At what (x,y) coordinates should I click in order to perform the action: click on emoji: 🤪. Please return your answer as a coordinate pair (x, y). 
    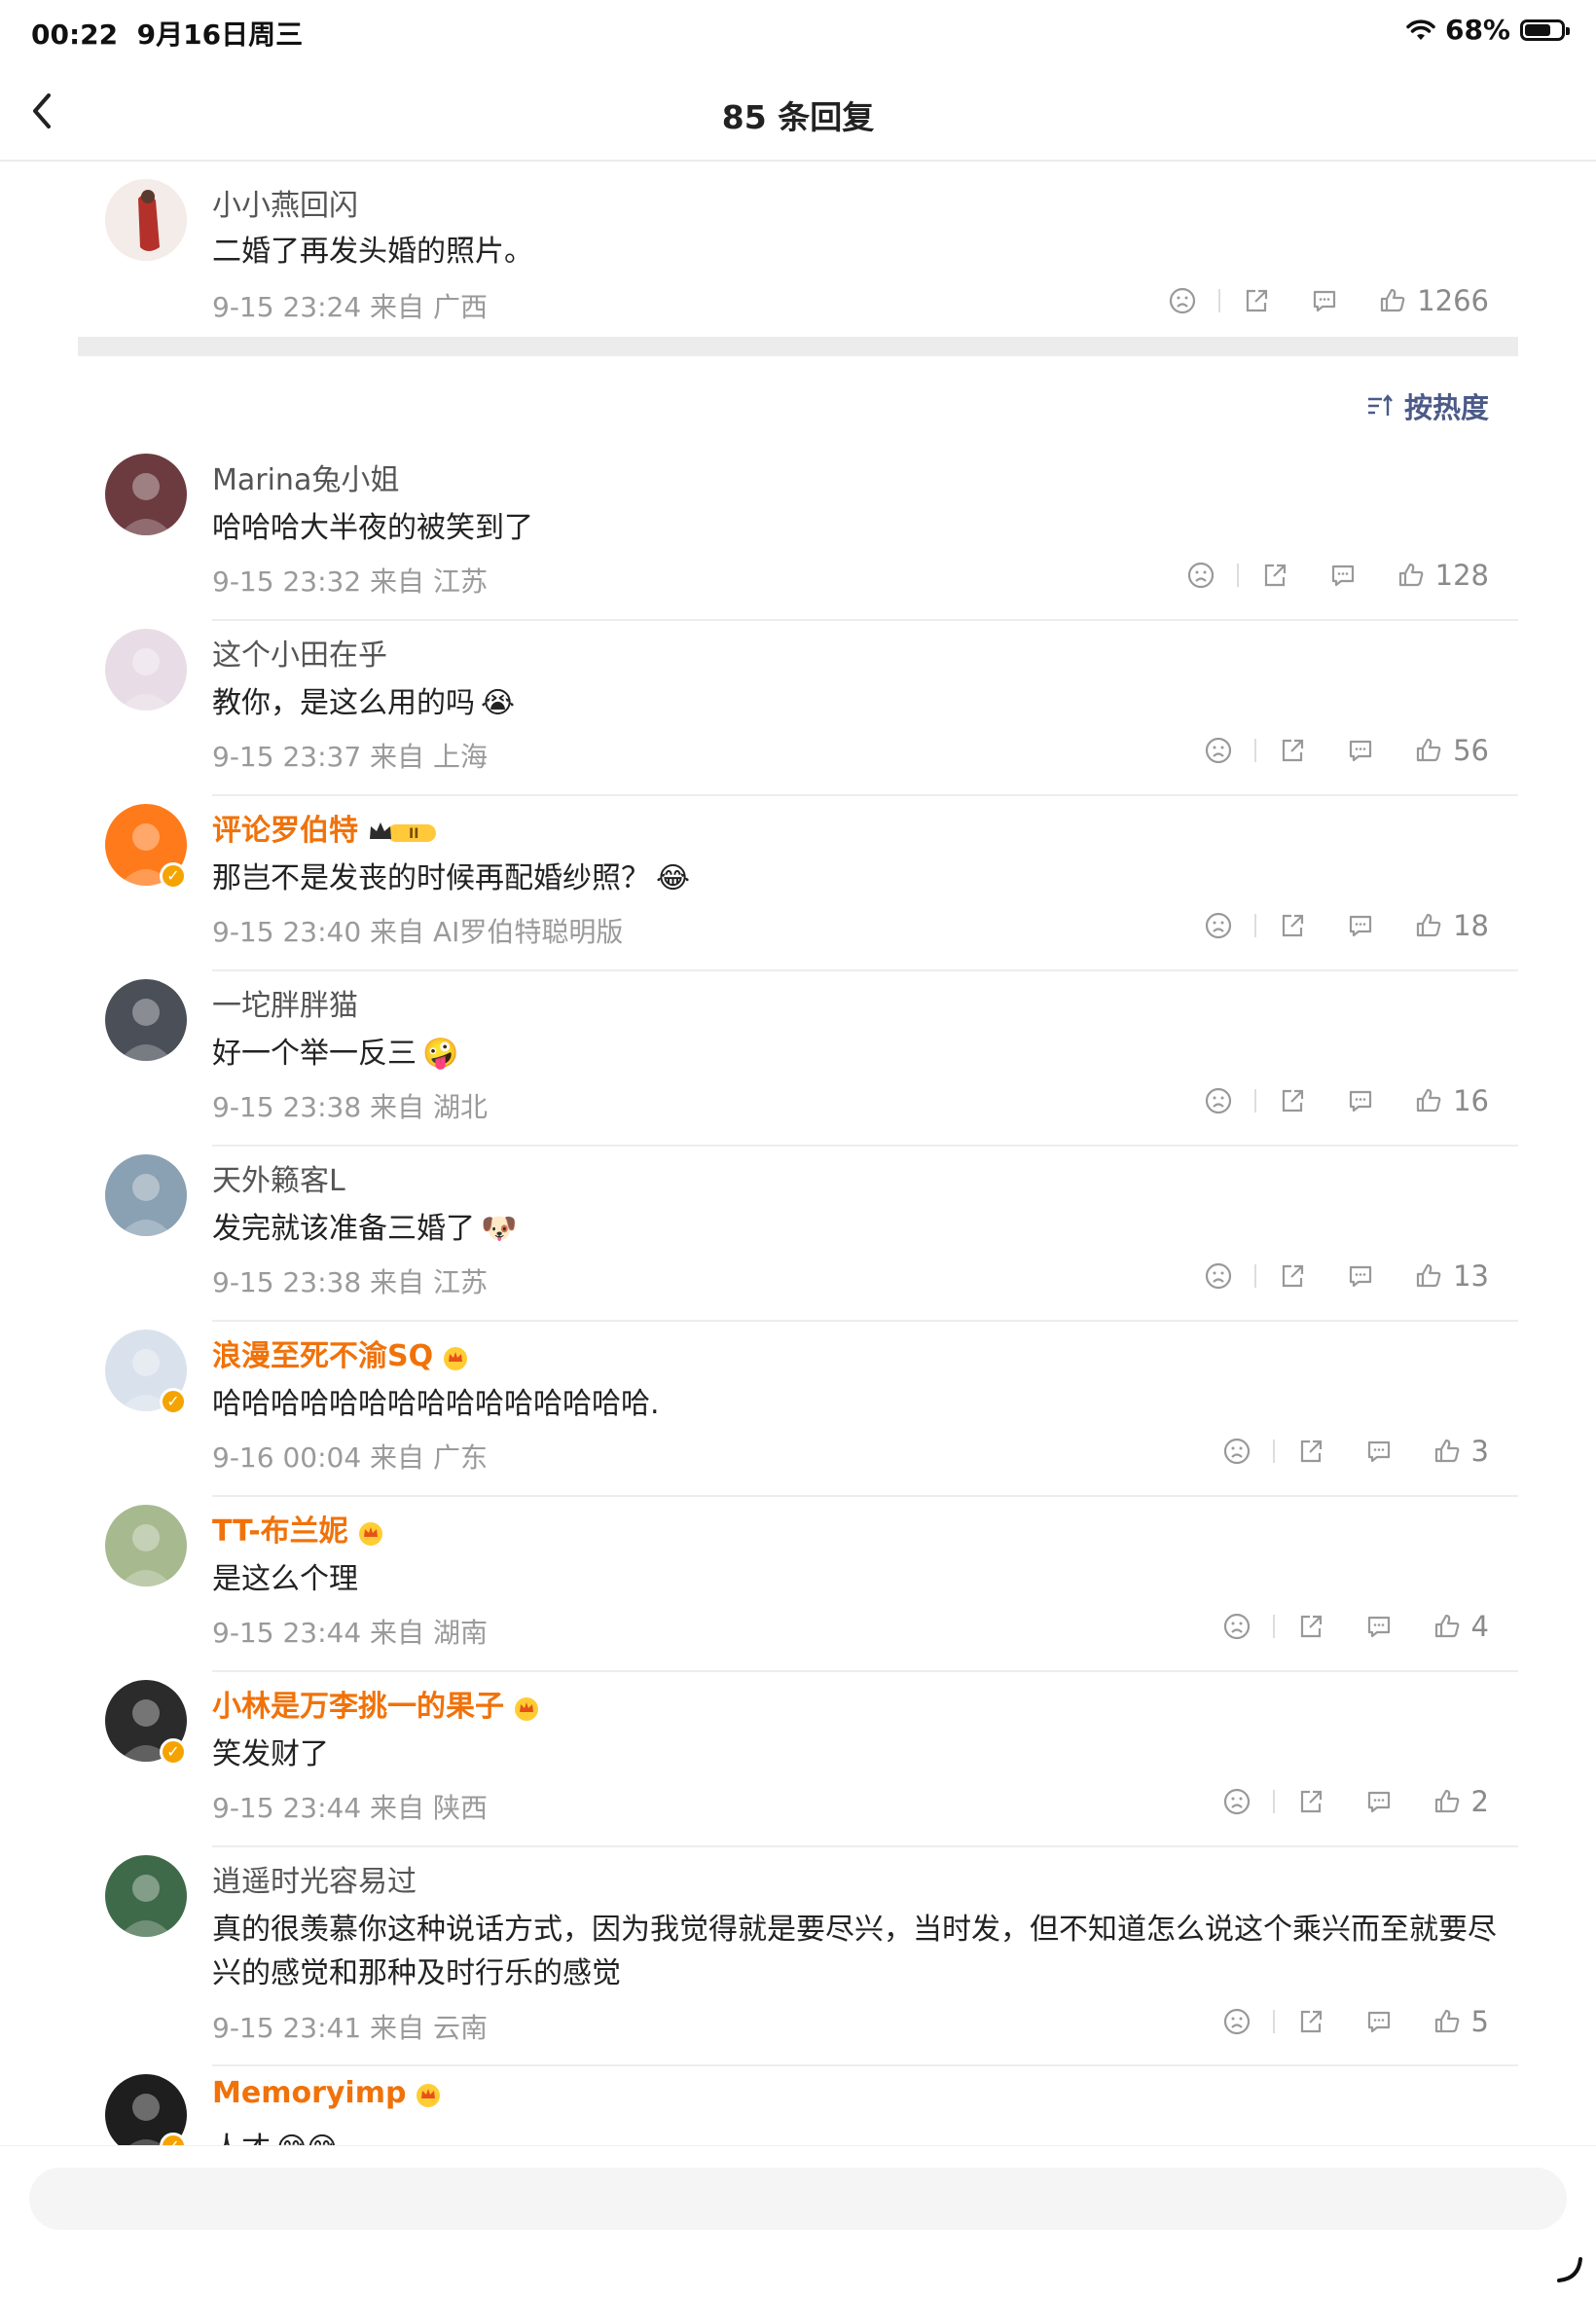
    Looking at the image, I should click on (440, 1054).